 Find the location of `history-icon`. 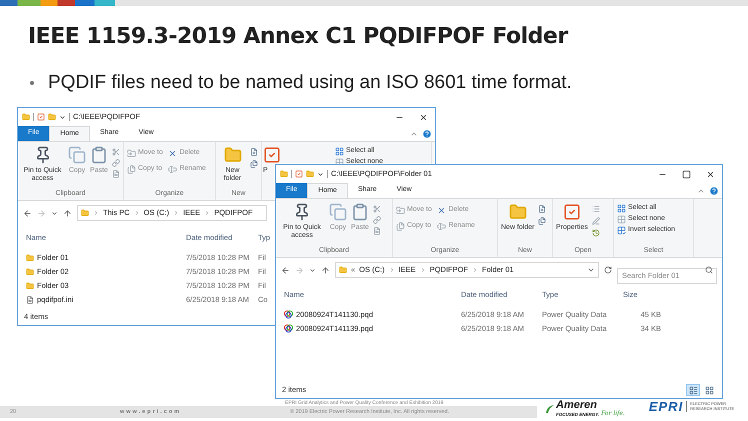

history-icon is located at coordinates (596, 233).